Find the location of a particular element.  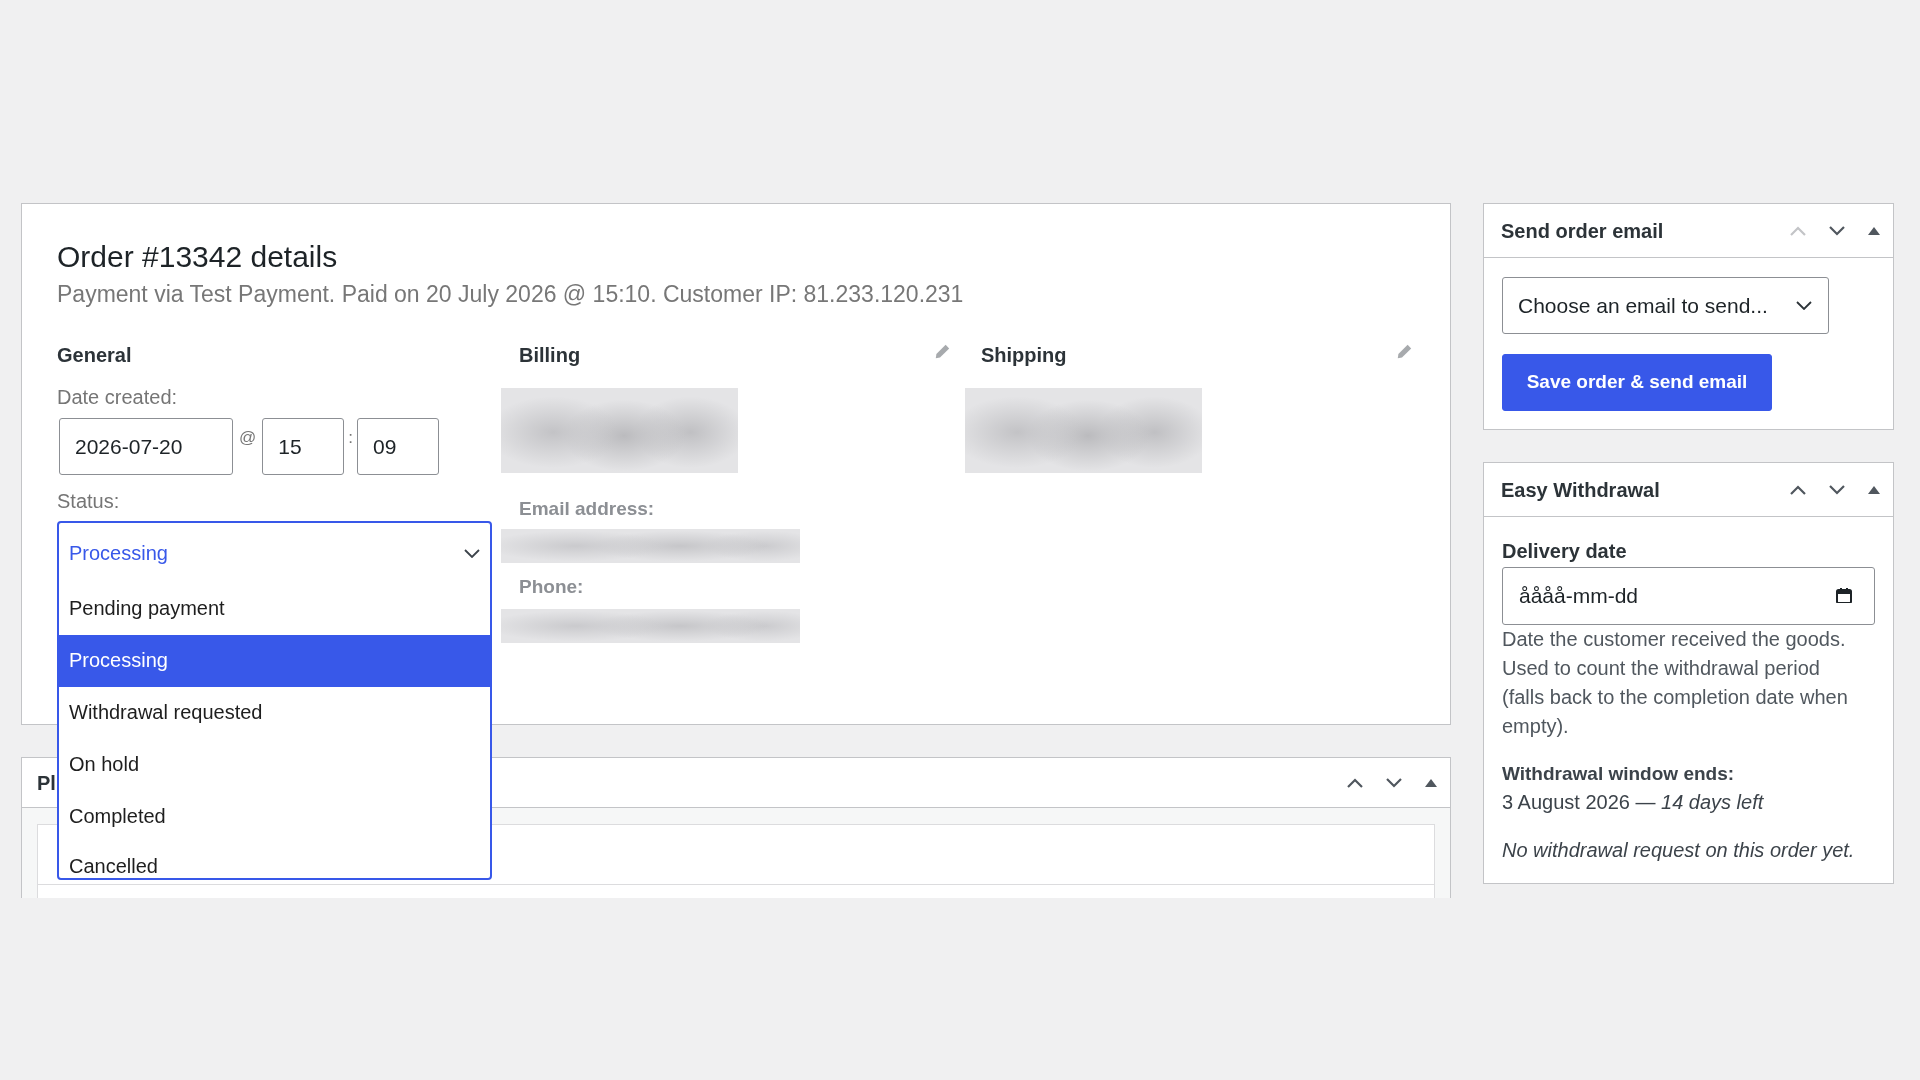

status-option: Withdrawal requested is located at coordinates (274, 713).